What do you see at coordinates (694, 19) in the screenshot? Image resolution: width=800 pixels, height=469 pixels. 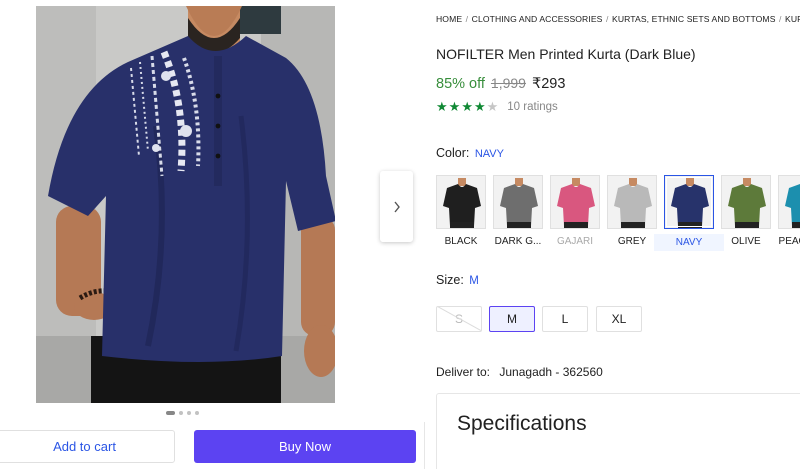 I see `breadcrumb-kurtas-ethnic: KURTAS, ETHNIC SETS AND BOTTOMS` at bounding box center [694, 19].